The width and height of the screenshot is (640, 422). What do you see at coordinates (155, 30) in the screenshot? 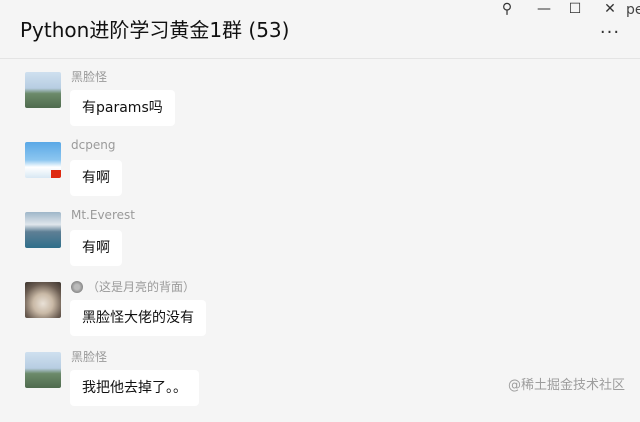
I see `chat-title: Python进阶学习黄金1群 (53)` at bounding box center [155, 30].